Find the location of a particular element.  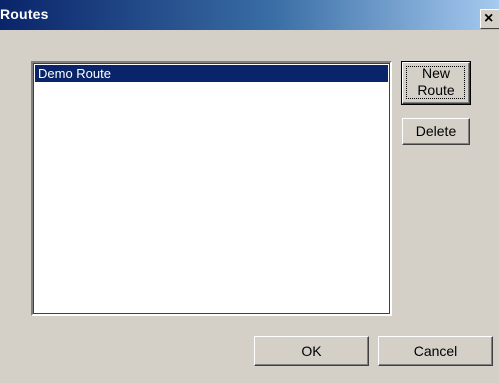

new-route-button: New Route is located at coordinates (436, 83).